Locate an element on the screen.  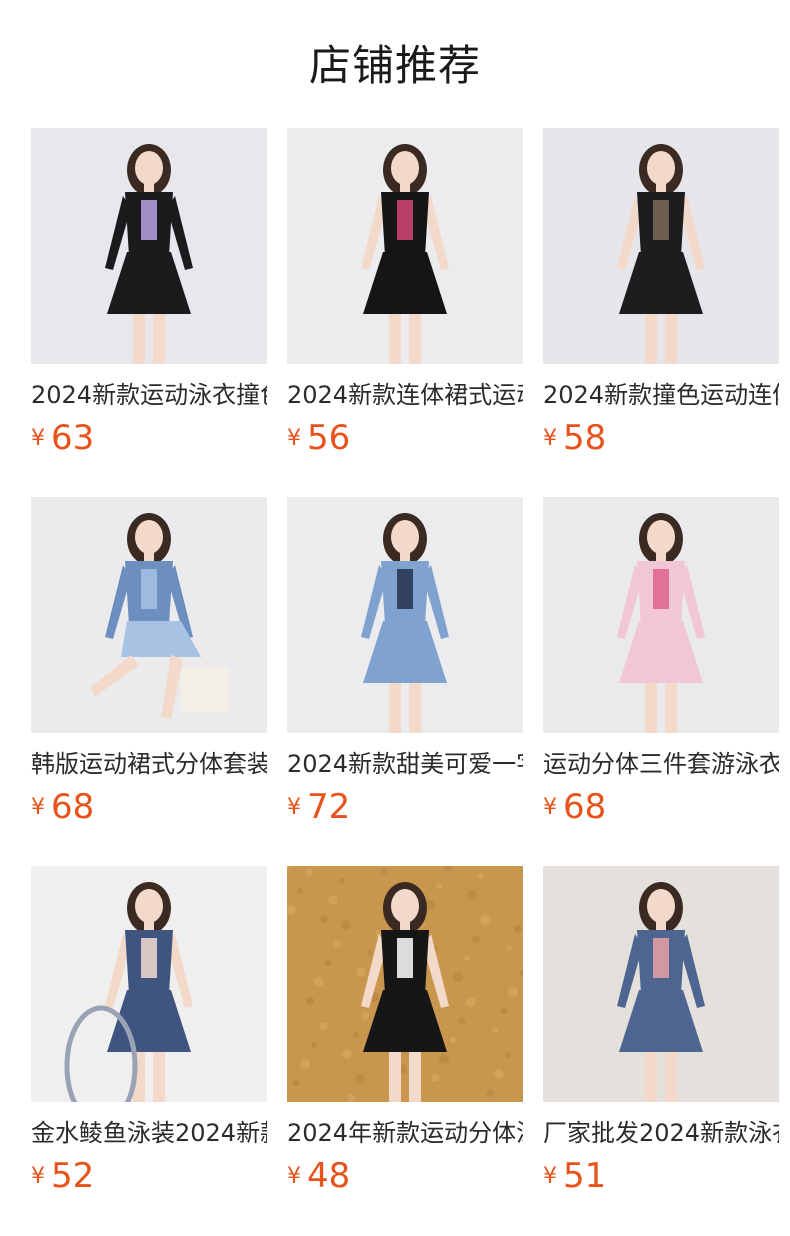
product-name: 2024新款撞色运动连体泳衣 is located at coordinates (661, 395).